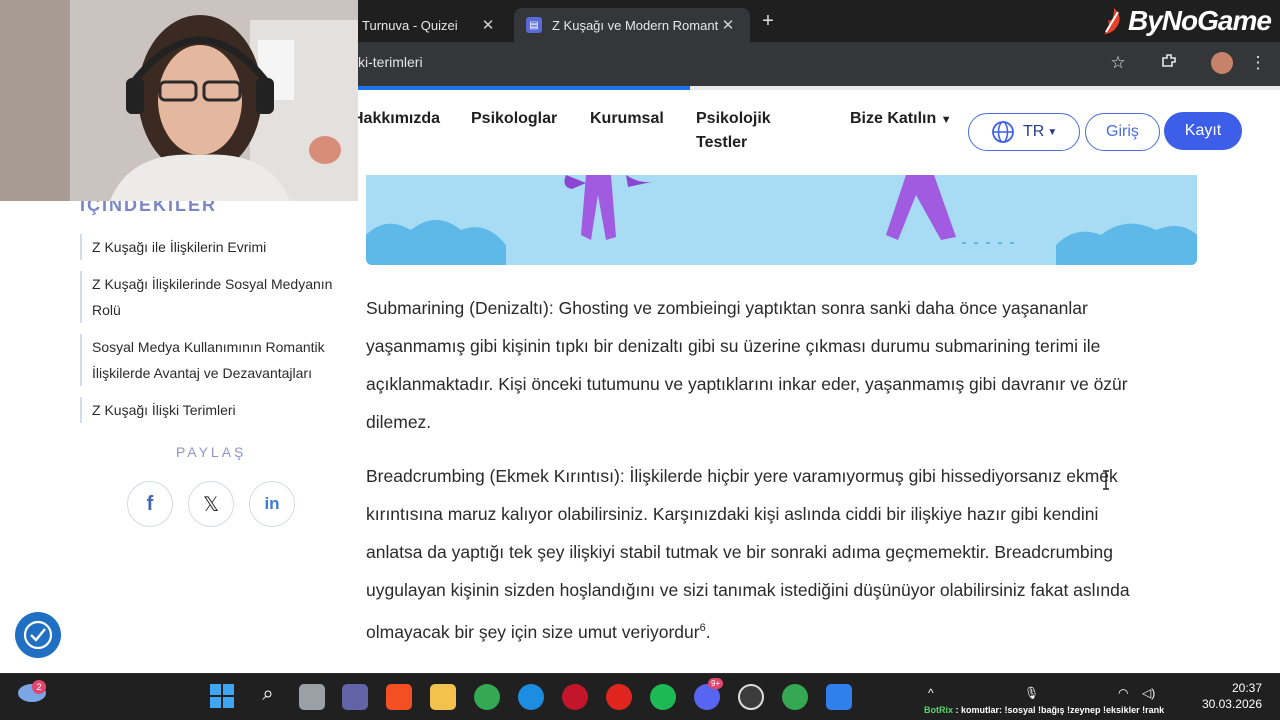 Image resolution: width=1280 pixels, height=720 pixels. I want to click on tab-title: Z Kuşağı ve Modern Romantik İl, so click(635, 25).